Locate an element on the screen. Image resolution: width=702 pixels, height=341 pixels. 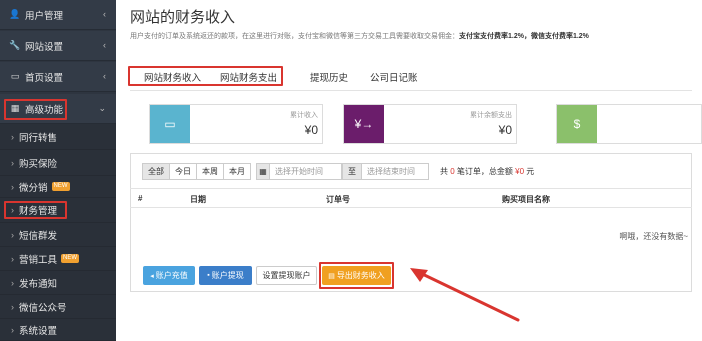
sidebar-subitem-resale: › 同行转售 is located at coordinates (58, 137).